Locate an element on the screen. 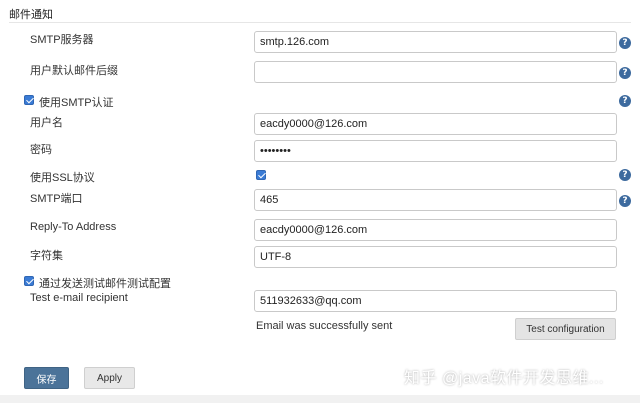 The width and height of the screenshot is (640, 403). section-divider is located at coordinates (320, 22).